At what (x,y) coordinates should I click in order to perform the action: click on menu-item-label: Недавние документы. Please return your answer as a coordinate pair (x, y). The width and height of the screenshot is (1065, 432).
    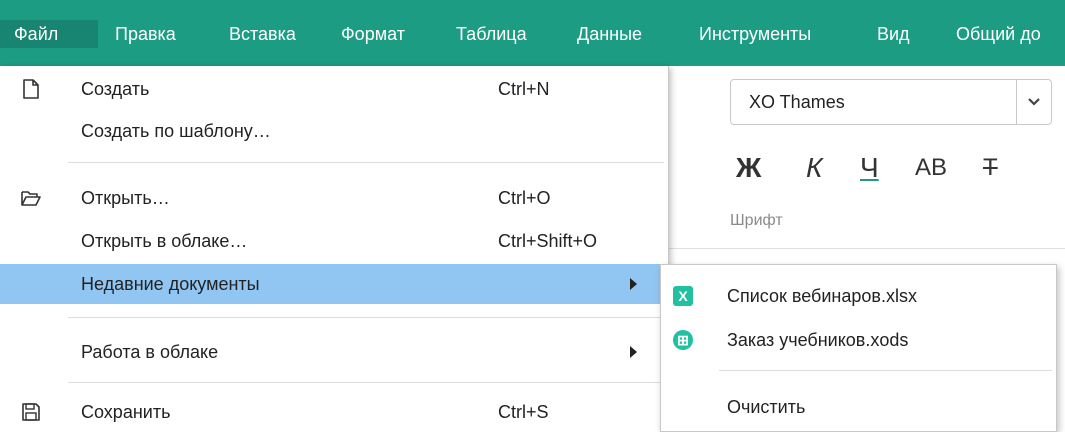
    Looking at the image, I should click on (170, 284).